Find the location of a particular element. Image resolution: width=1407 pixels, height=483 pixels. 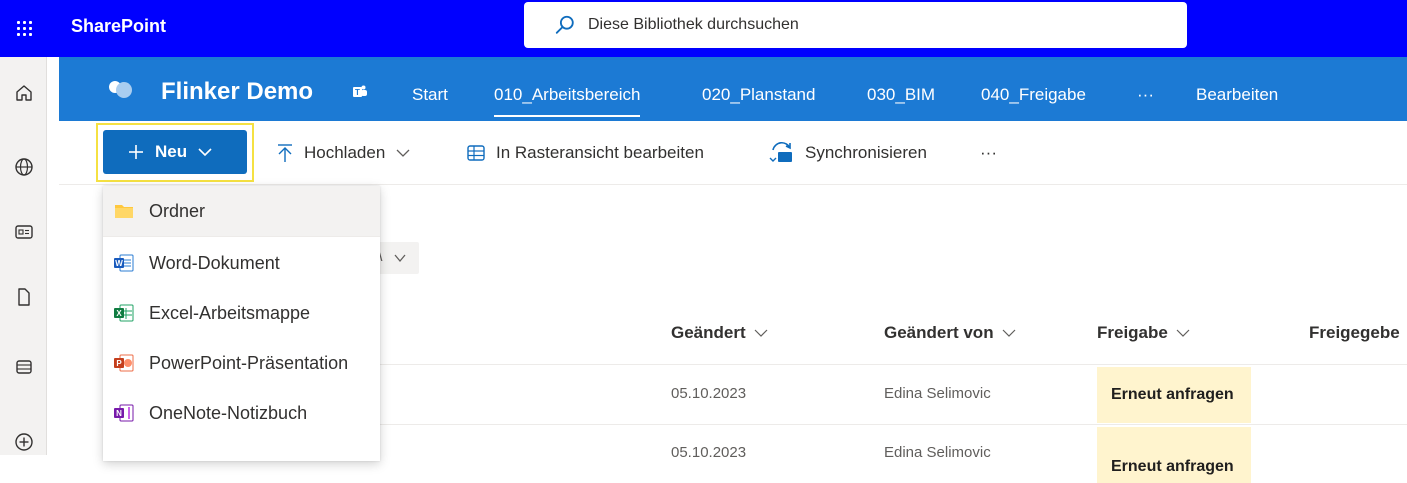

upload-button: Hochladen is located at coordinates (343, 153).